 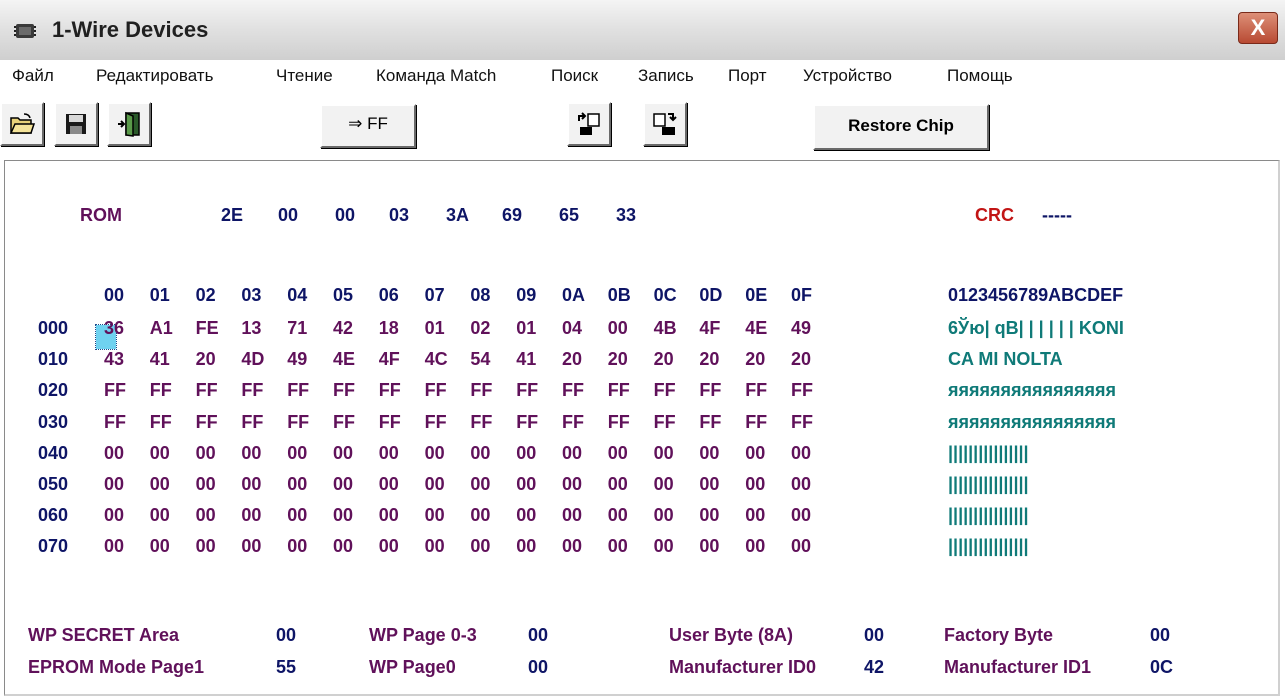 What do you see at coordinates (389, 328) in the screenshot?
I see `hex-byte: 18` at bounding box center [389, 328].